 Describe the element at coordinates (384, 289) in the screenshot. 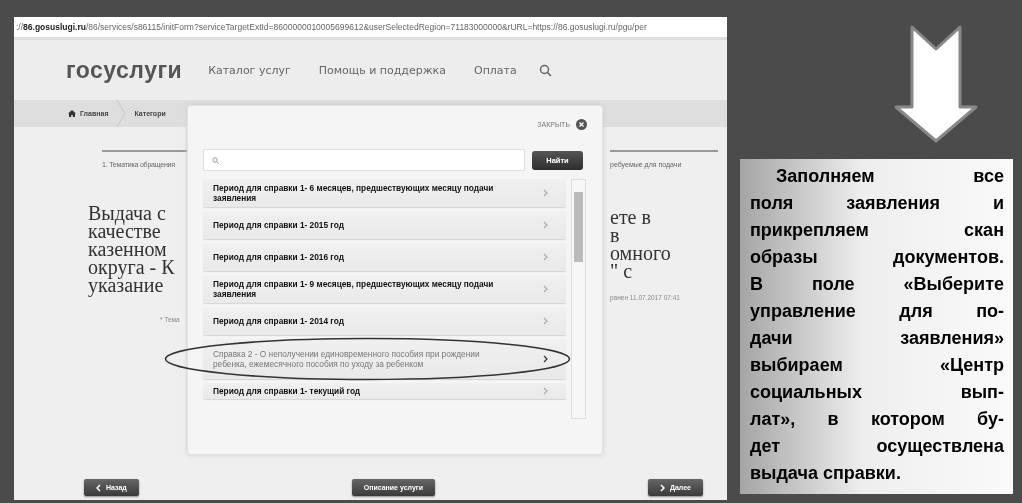

I see `list-item: Период для справки 1- 9 месяцев, предшествующих месяцу подачи заявления` at that location.